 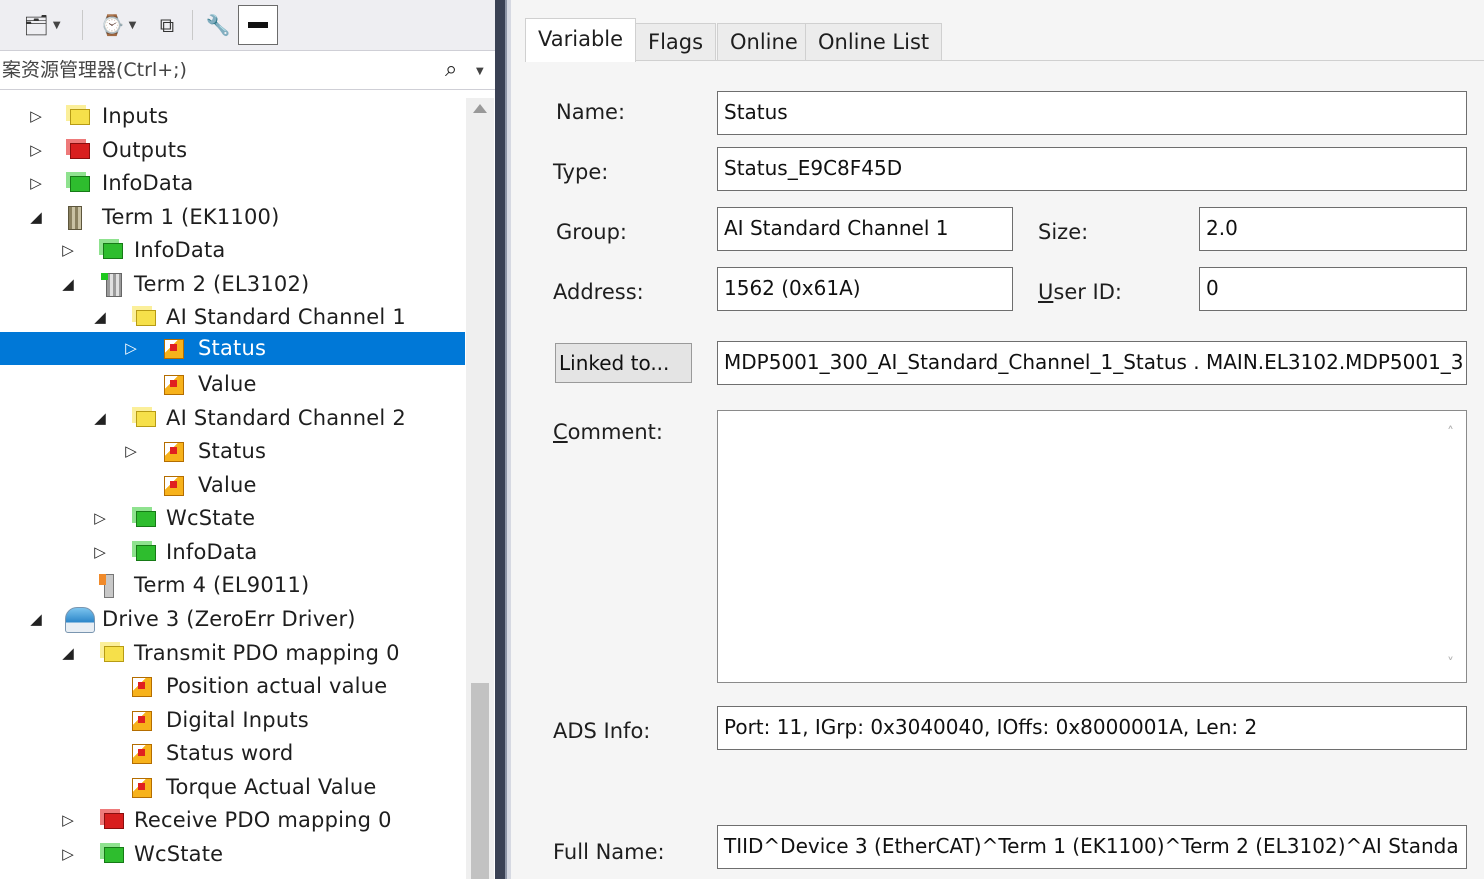 What do you see at coordinates (581, 40) in the screenshot?
I see `tab-variable: Variable` at bounding box center [581, 40].